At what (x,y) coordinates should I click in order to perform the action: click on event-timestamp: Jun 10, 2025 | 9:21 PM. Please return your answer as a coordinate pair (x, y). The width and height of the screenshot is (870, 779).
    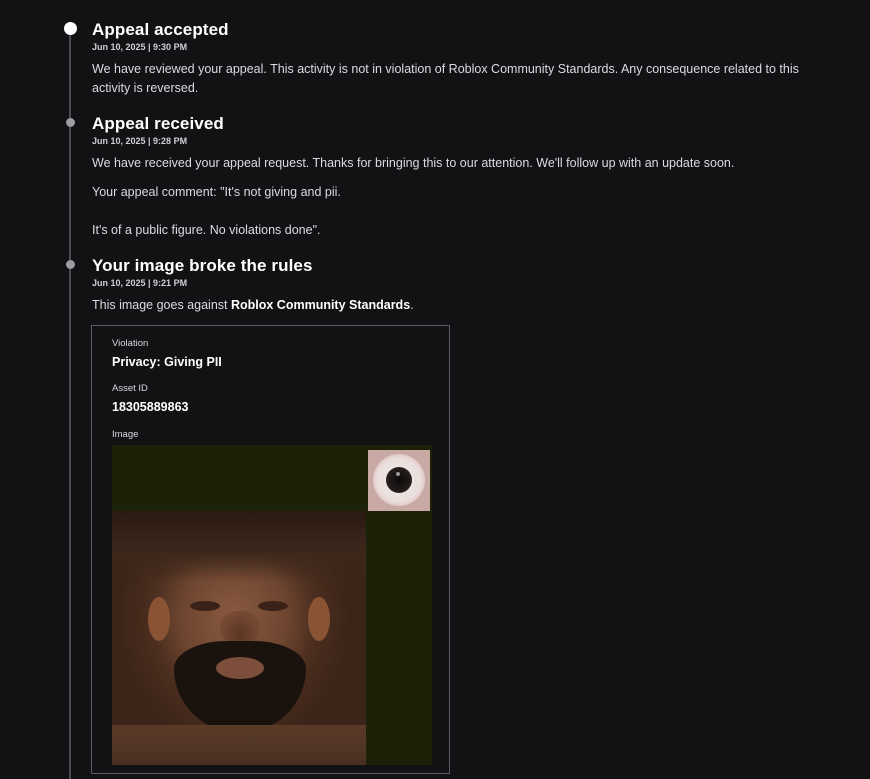
    Looking at the image, I should click on (140, 283).